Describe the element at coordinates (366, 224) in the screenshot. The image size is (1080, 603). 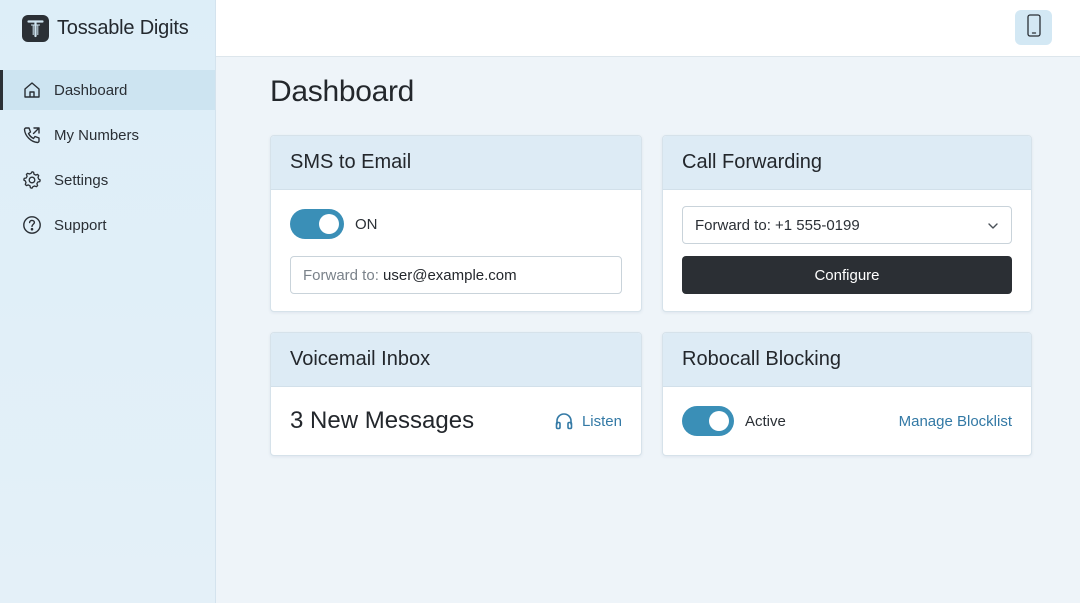
I see `sms-toggle-label: ON` at that location.